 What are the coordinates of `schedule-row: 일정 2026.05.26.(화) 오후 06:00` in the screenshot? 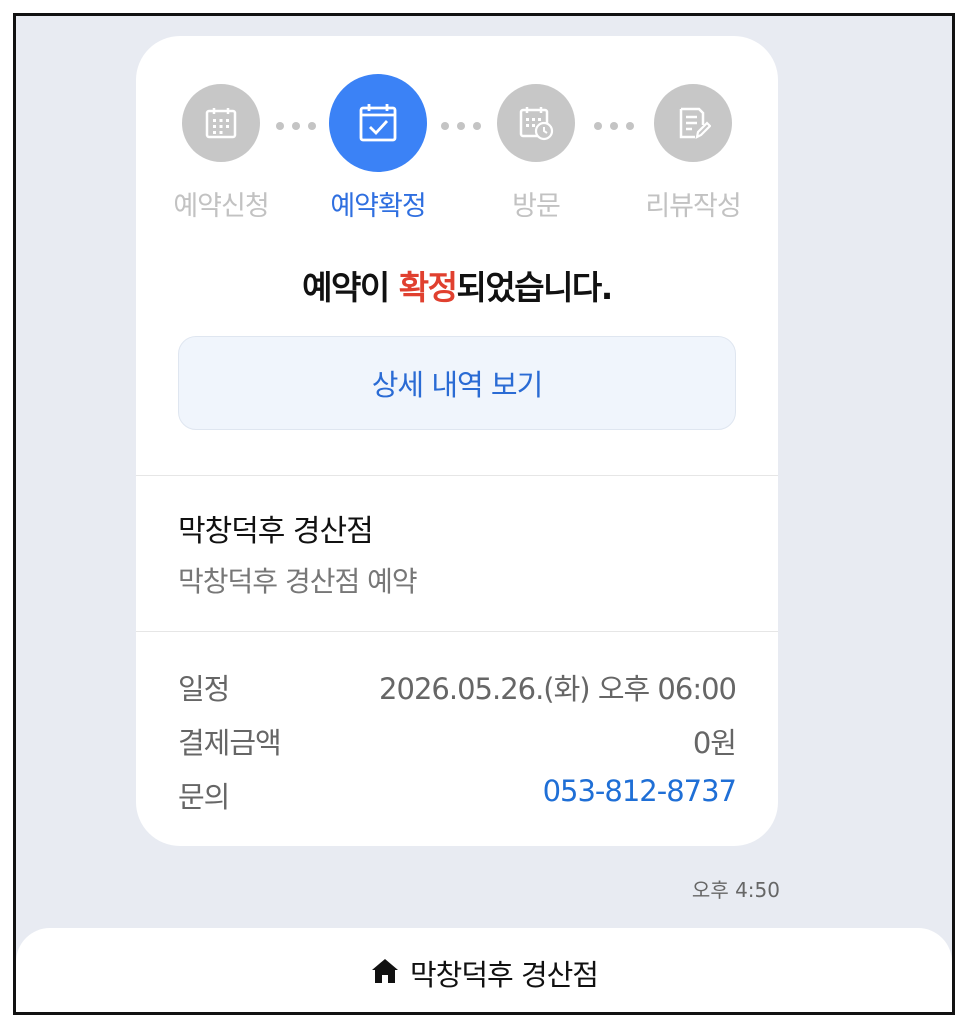 It's located at (457, 686).